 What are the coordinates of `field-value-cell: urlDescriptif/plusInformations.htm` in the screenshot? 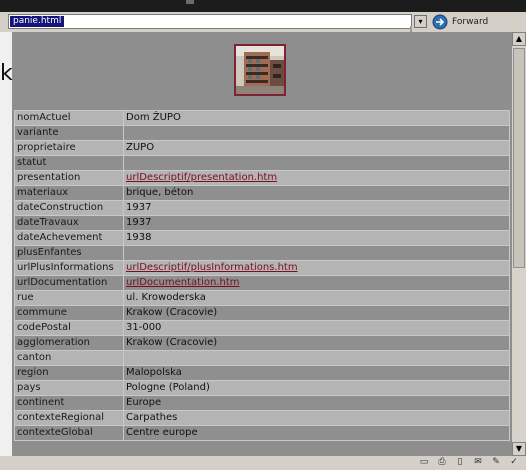 It's located at (316, 268).